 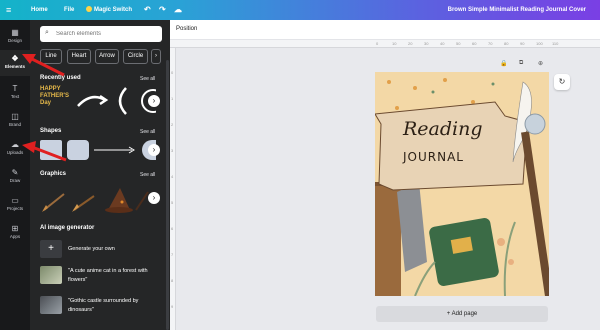 What do you see at coordinates (147, 10) in the screenshot?
I see `undo-icon: ↶` at bounding box center [147, 10].